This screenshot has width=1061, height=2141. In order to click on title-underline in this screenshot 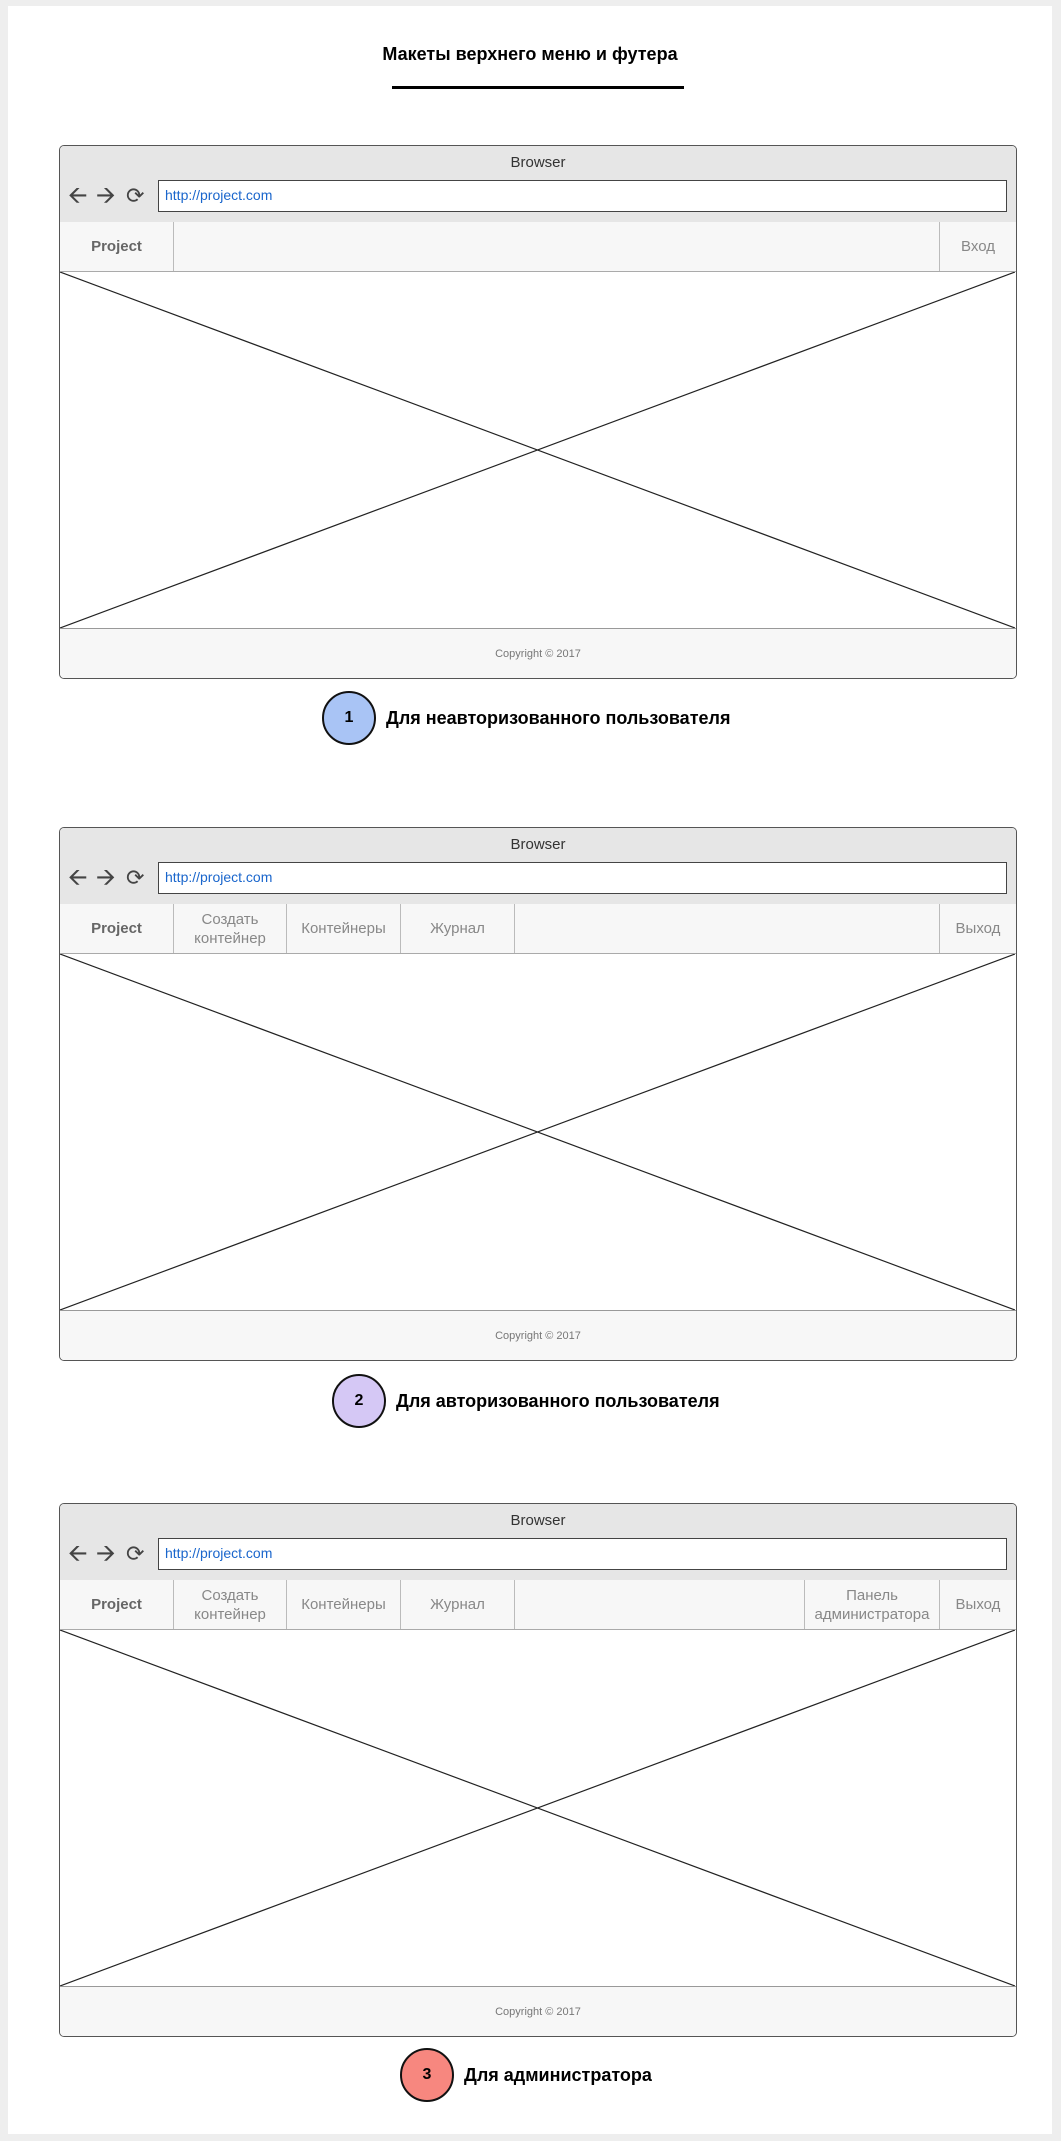, I will do `click(538, 87)`.